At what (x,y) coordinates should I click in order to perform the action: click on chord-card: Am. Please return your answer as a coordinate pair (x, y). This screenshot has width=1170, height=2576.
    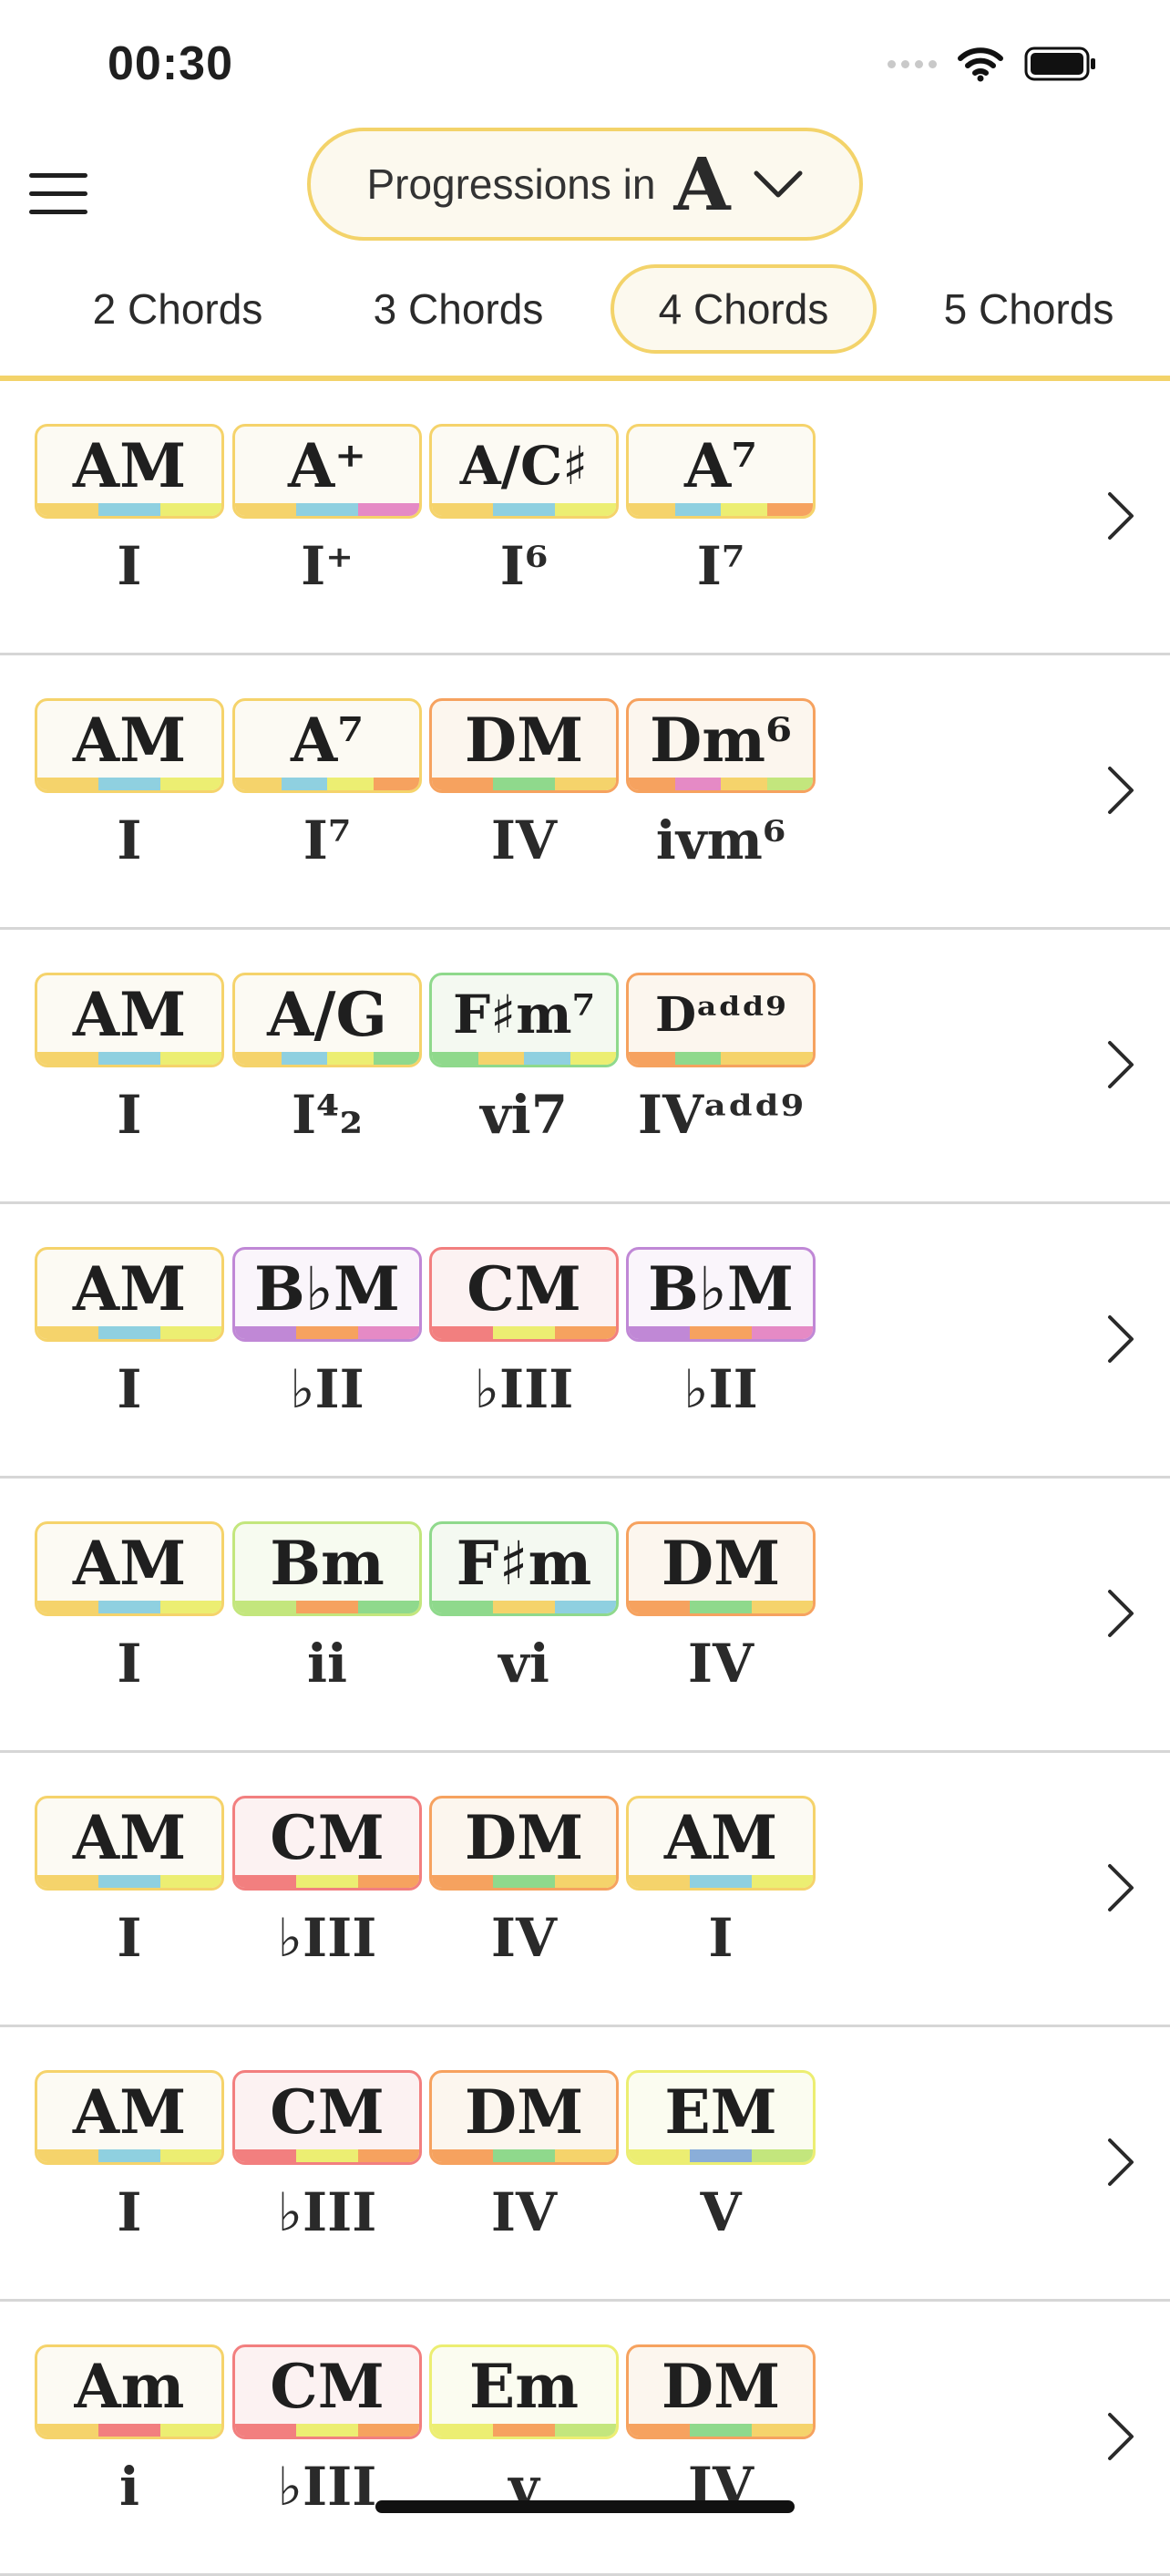
    Looking at the image, I should click on (130, 2391).